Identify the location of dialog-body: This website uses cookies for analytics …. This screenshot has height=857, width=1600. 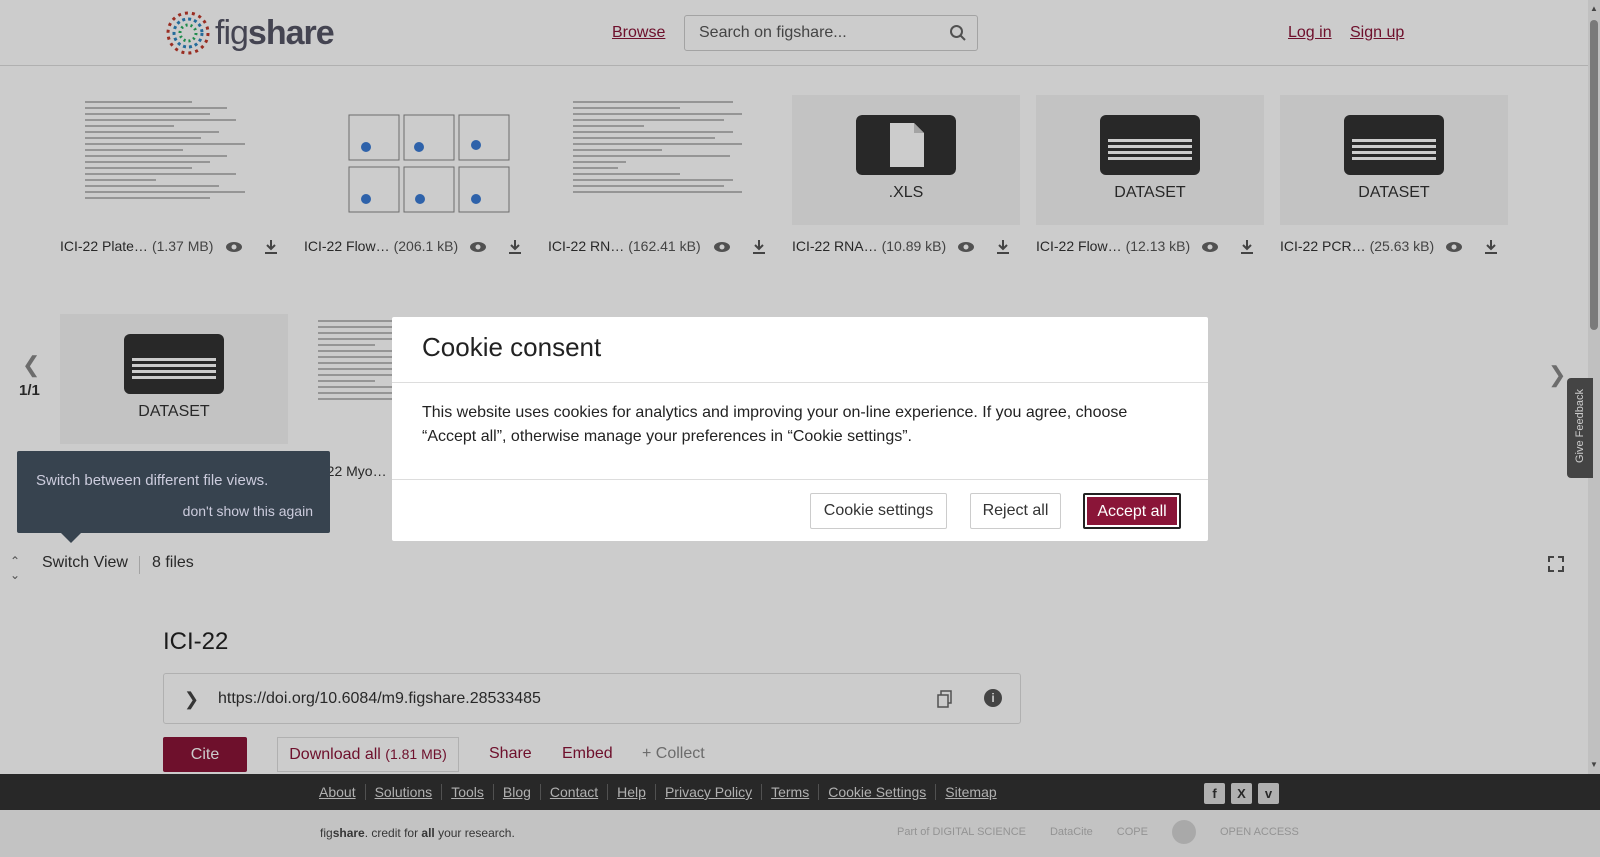
(775, 424).